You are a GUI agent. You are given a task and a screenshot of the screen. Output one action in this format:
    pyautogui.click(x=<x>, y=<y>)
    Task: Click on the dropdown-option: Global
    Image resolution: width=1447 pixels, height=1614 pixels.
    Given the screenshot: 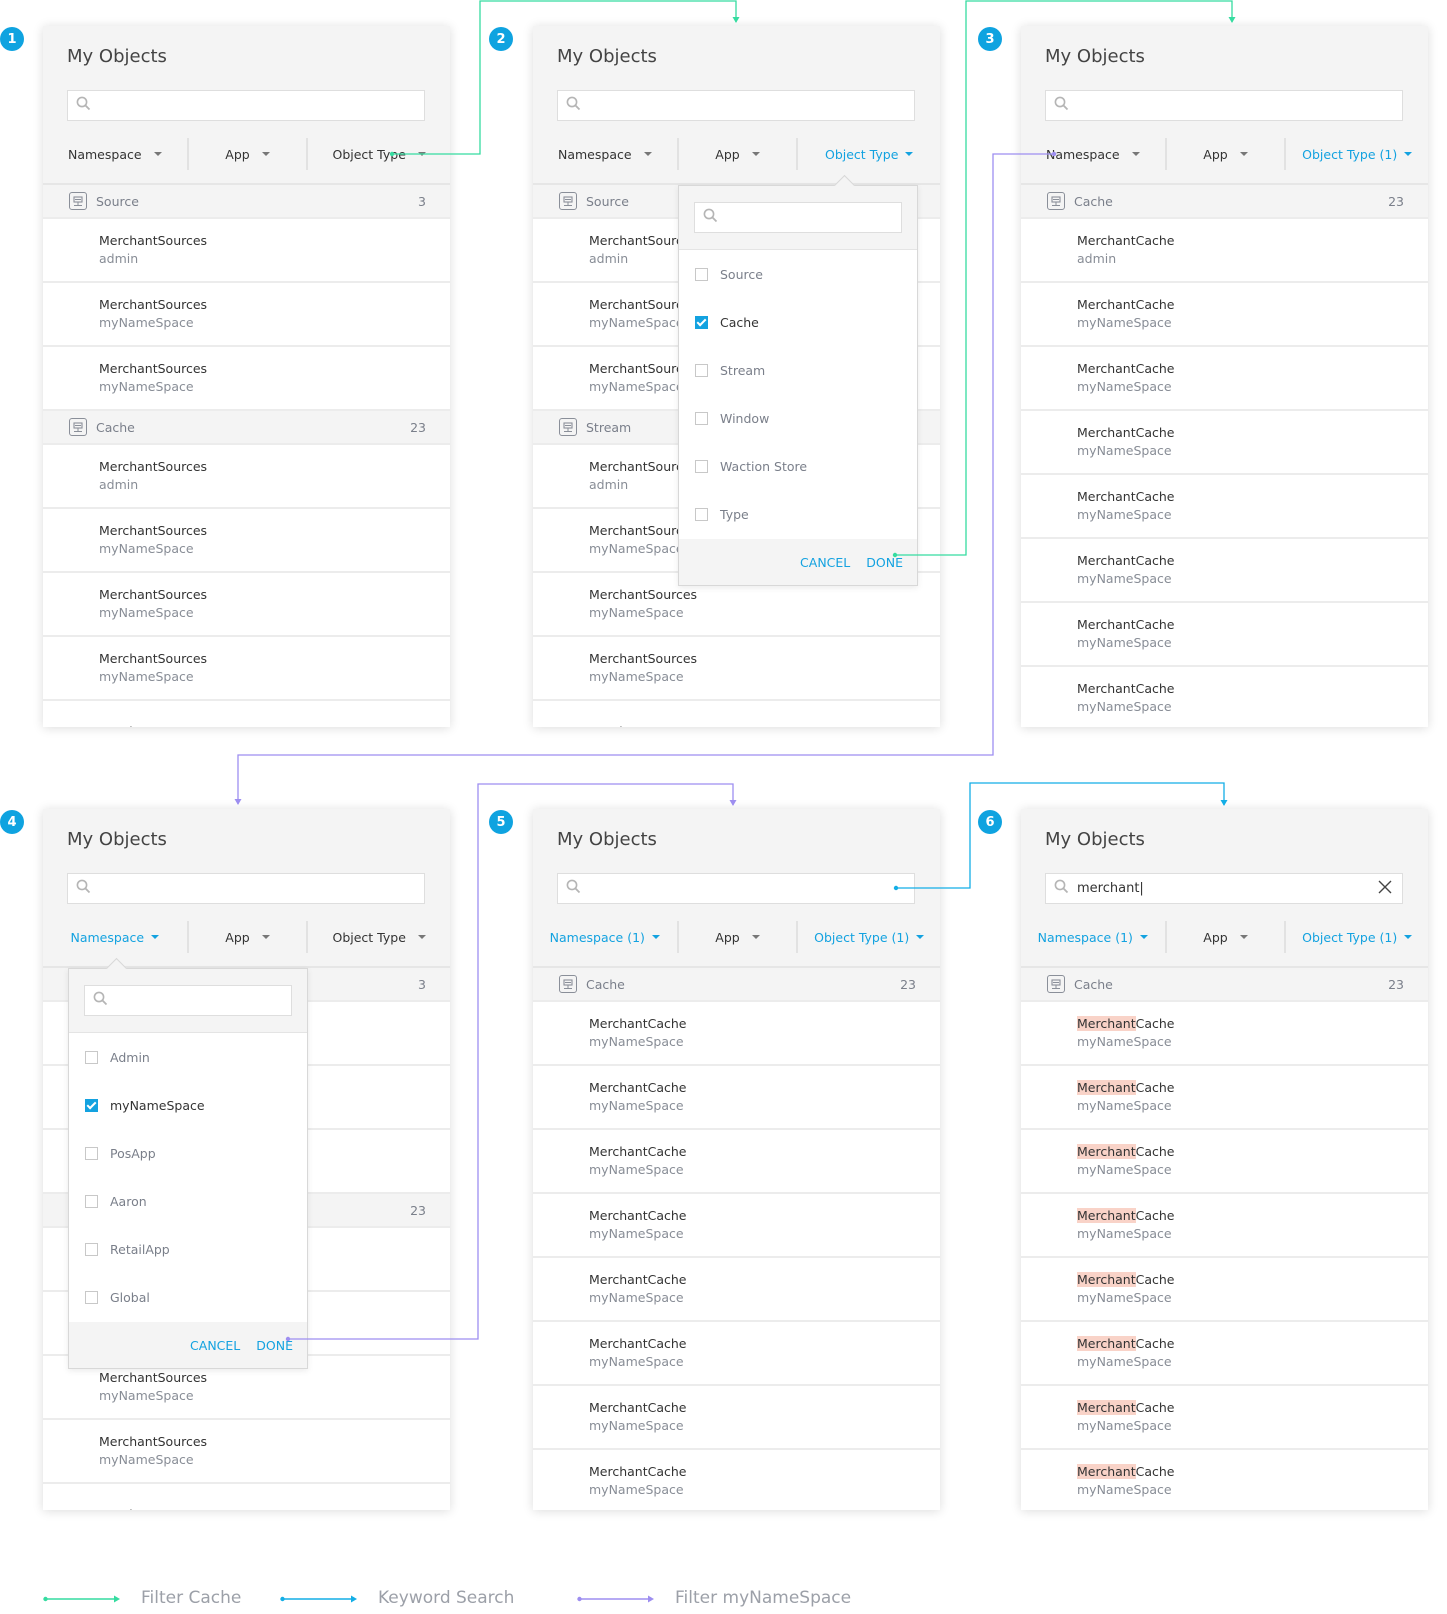 What is the action you would take?
    pyautogui.click(x=188, y=1297)
    